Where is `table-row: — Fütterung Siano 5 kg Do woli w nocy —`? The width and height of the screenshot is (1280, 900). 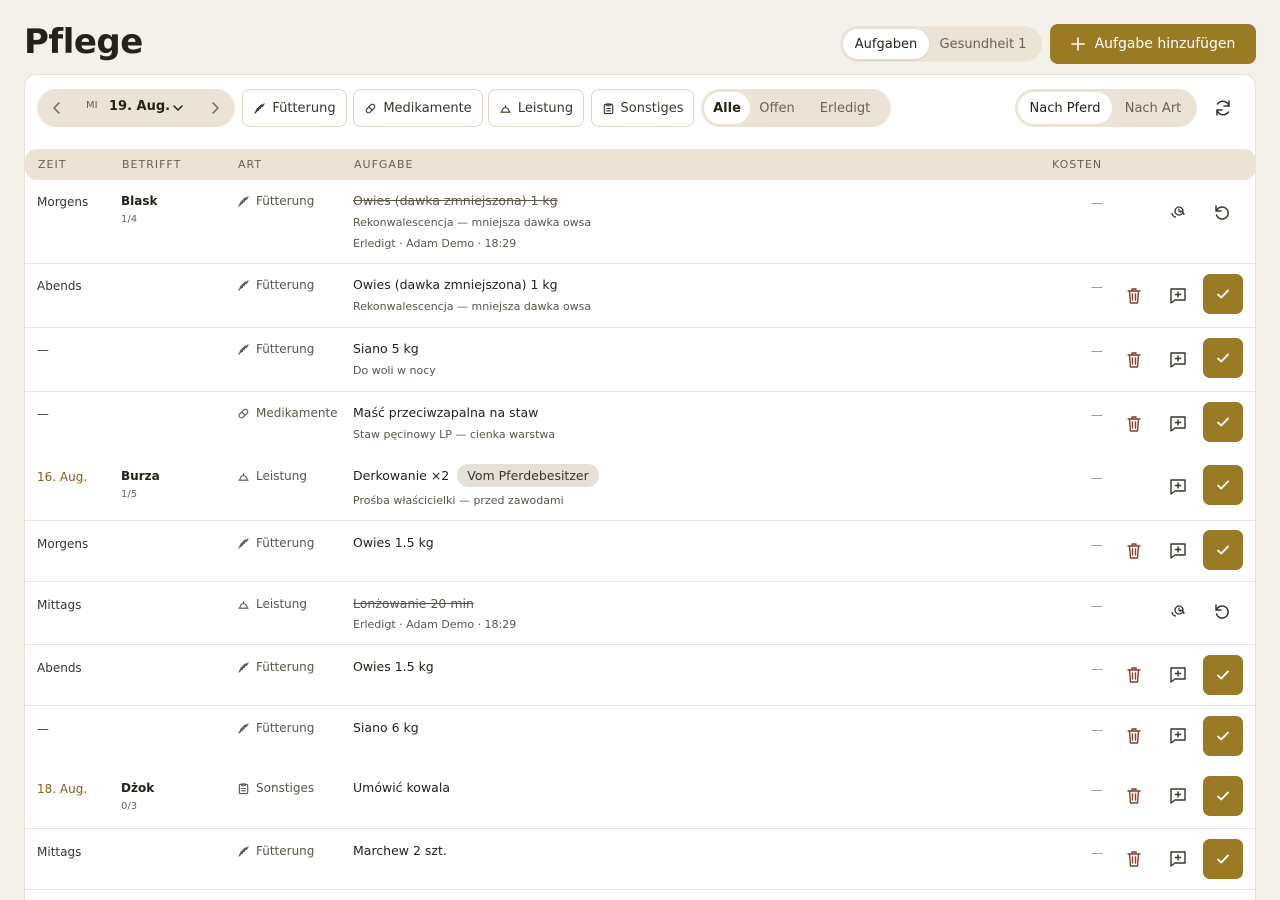 table-row: — Fütterung Siano 5 kg Do woli w nocy — is located at coordinates (640, 360).